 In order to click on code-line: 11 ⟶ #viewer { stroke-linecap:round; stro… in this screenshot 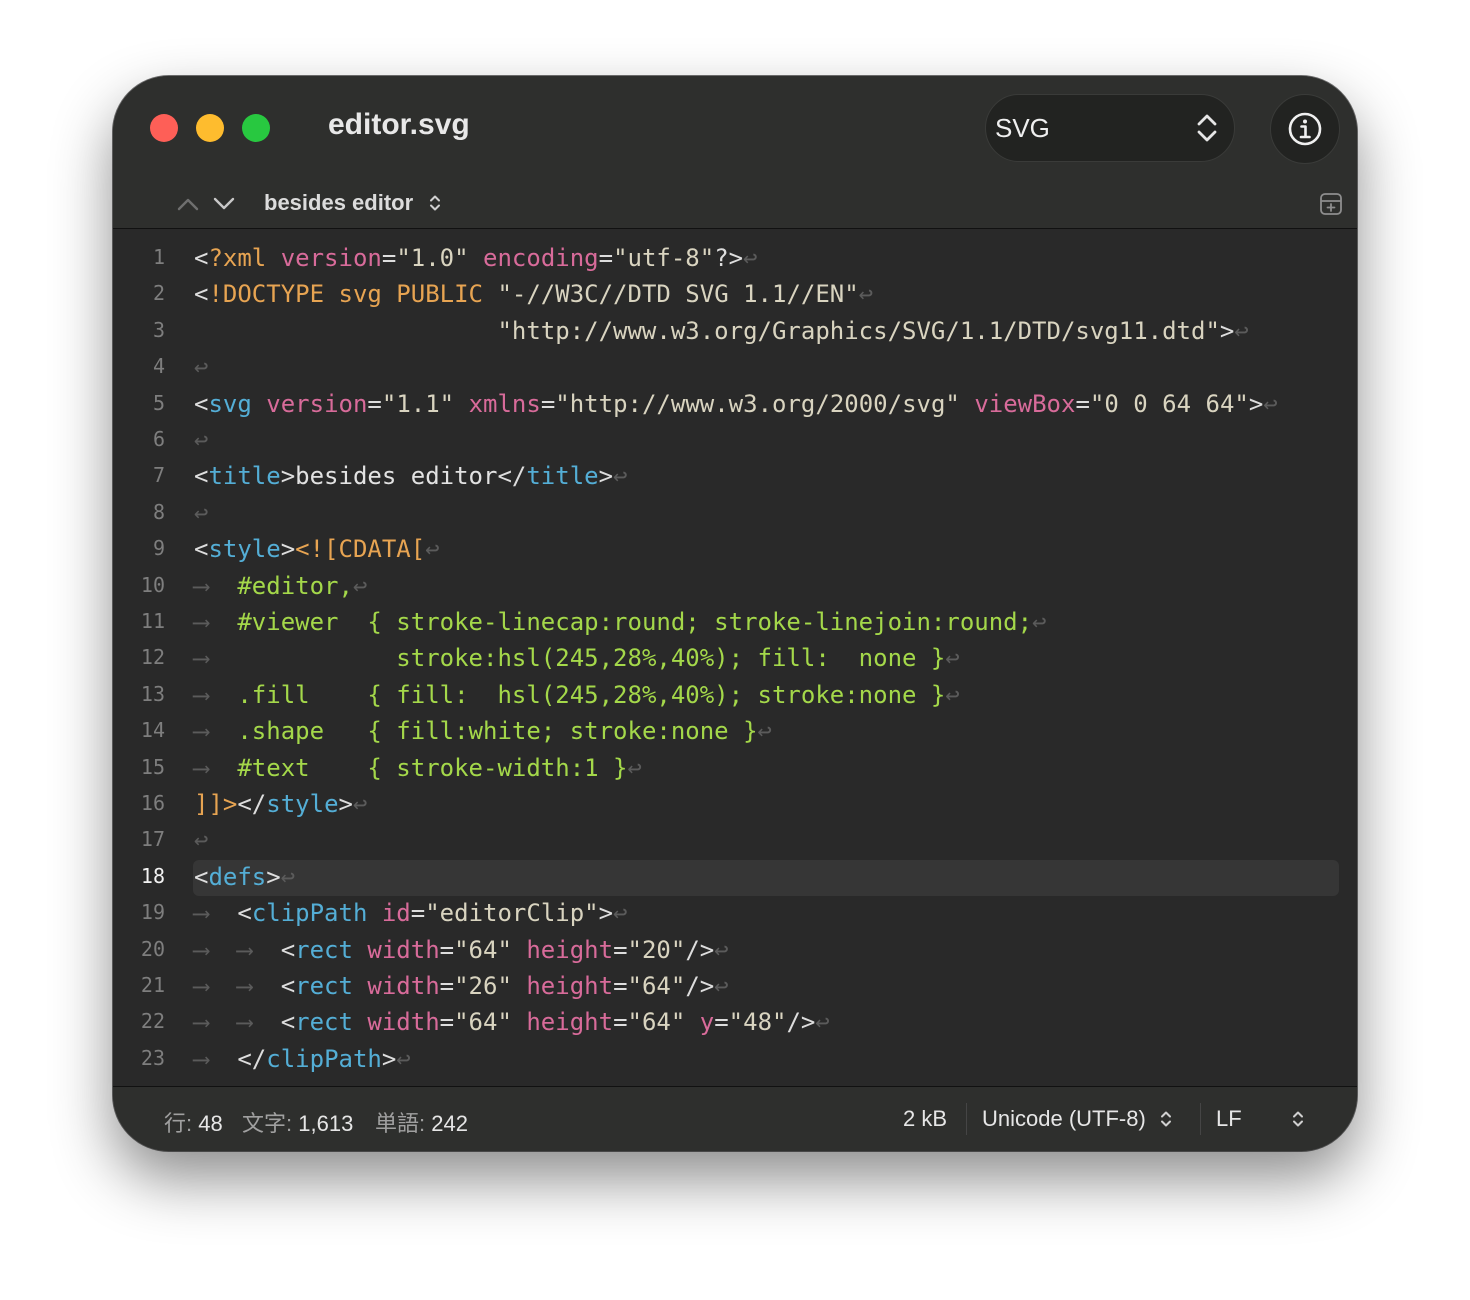, I will do `click(735, 623)`.